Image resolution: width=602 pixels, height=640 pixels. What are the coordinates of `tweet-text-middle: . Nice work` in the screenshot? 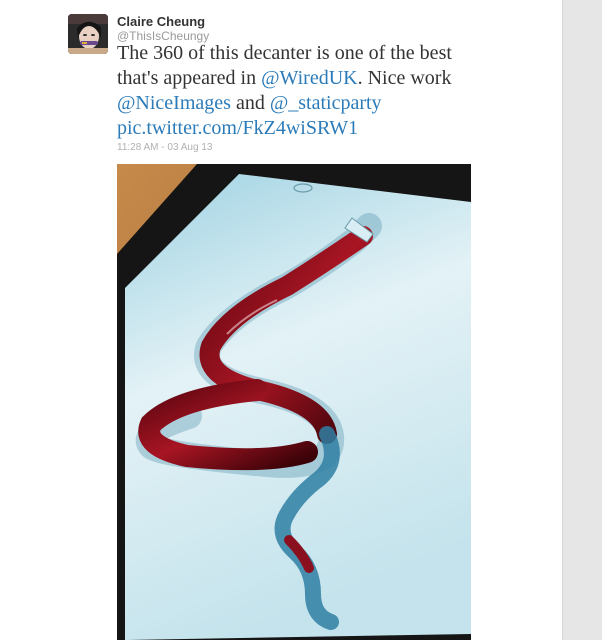 It's located at (404, 78).